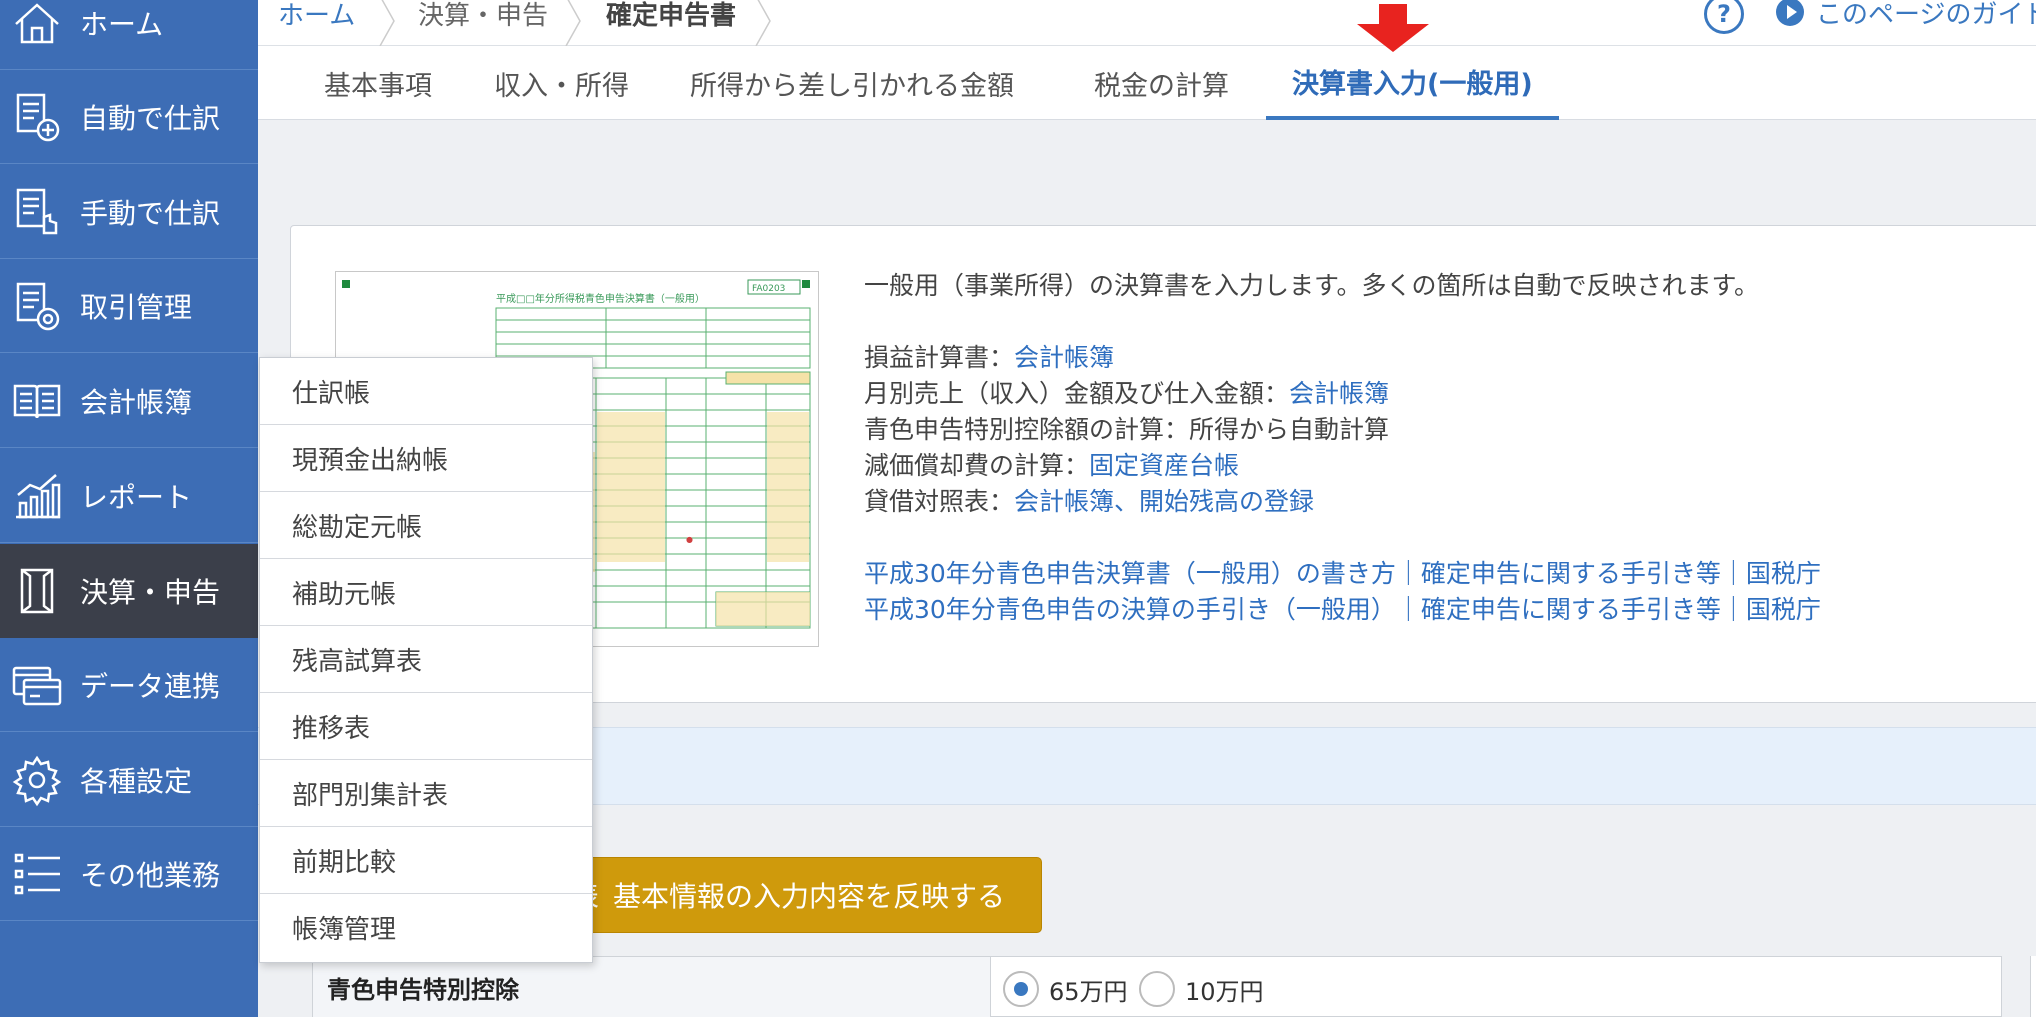 The height and width of the screenshot is (1017, 2036). What do you see at coordinates (426, 927) in the screenshot?
I see `menu-item-book-management: 帳簿管理` at bounding box center [426, 927].